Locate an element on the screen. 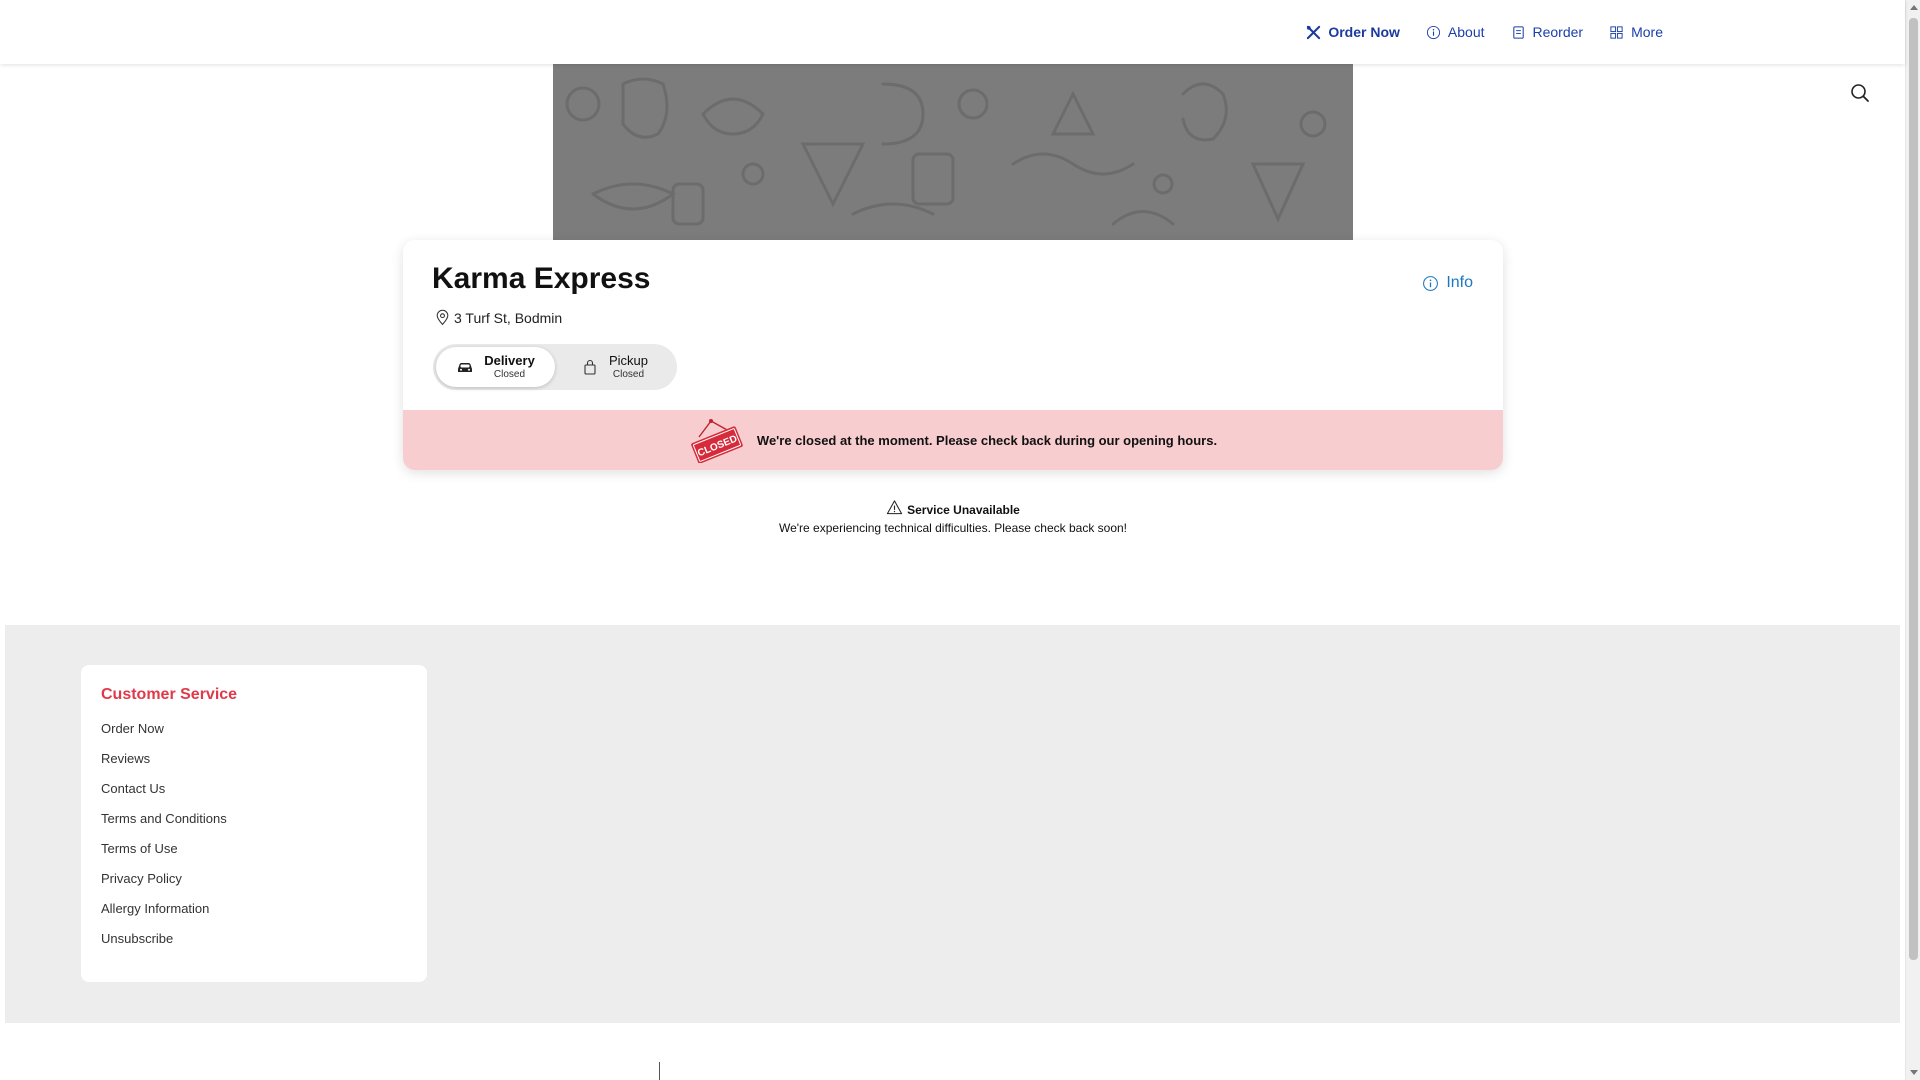 Image resolution: width=1920 pixels, height=1080 pixels. footer-link-allergy-information: Allergy Information is located at coordinates (164, 915).